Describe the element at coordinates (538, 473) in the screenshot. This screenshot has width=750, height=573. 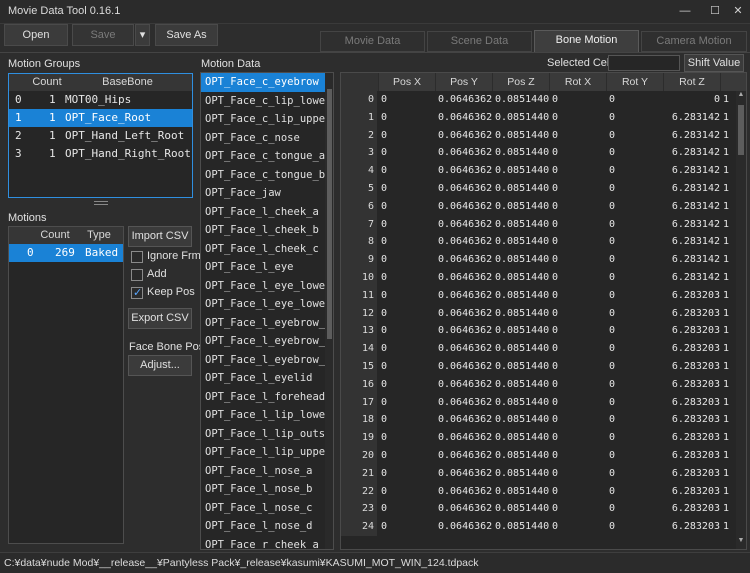
I see `table-row: 21 0 0.0646362 0.0851440 0 0 6.283203 1` at that location.